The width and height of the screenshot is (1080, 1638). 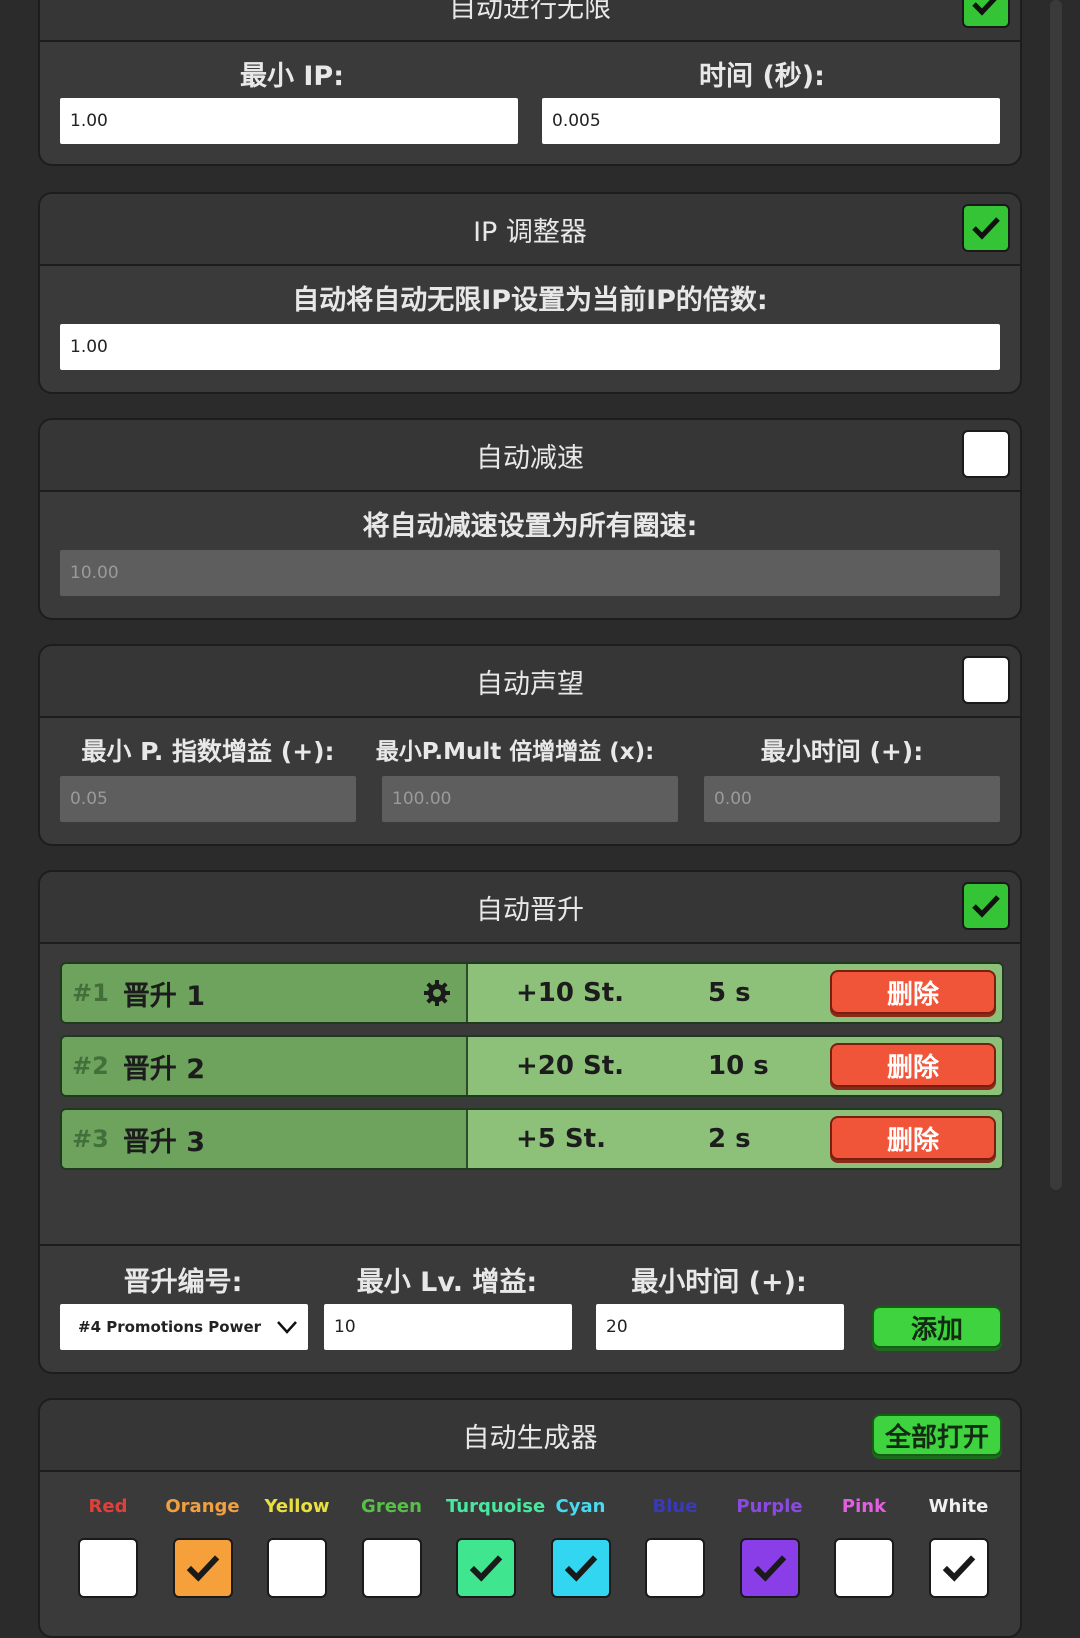 I want to click on promotion-stat: +20 St., so click(x=570, y=1066).